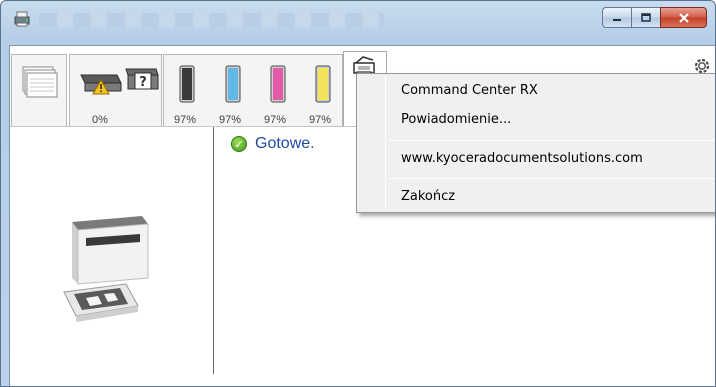  Describe the element at coordinates (428, 196) in the screenshot. I see `menu-item-exit: Zakończ` at that location.